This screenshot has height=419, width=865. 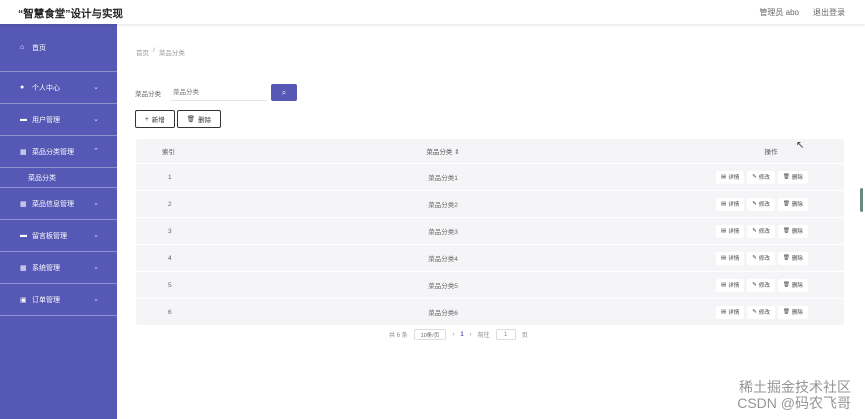 I want to click on header-actions: 操作, so click(x=771, y=152).